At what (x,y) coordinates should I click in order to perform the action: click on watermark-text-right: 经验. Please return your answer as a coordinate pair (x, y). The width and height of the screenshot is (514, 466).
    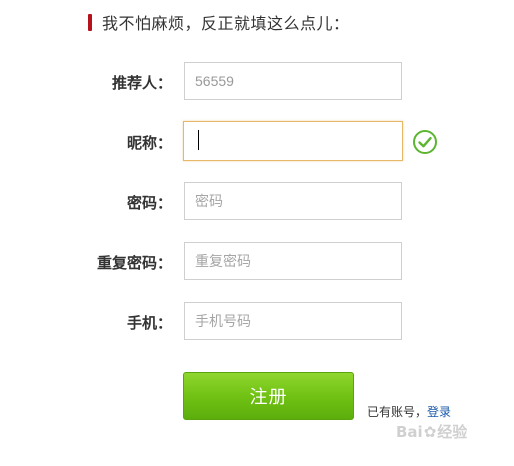
    Looking at the image, I should click on (452, 432).